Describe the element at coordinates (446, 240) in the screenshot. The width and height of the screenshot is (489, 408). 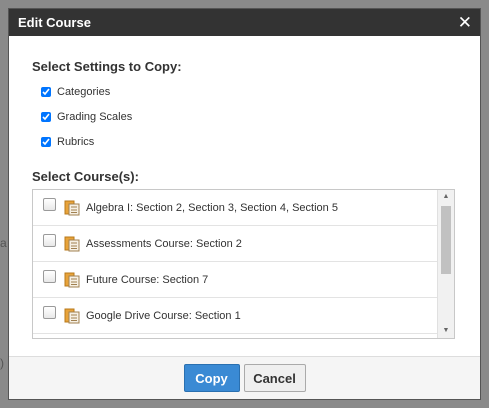
I see `scroll-thumb` at that location.